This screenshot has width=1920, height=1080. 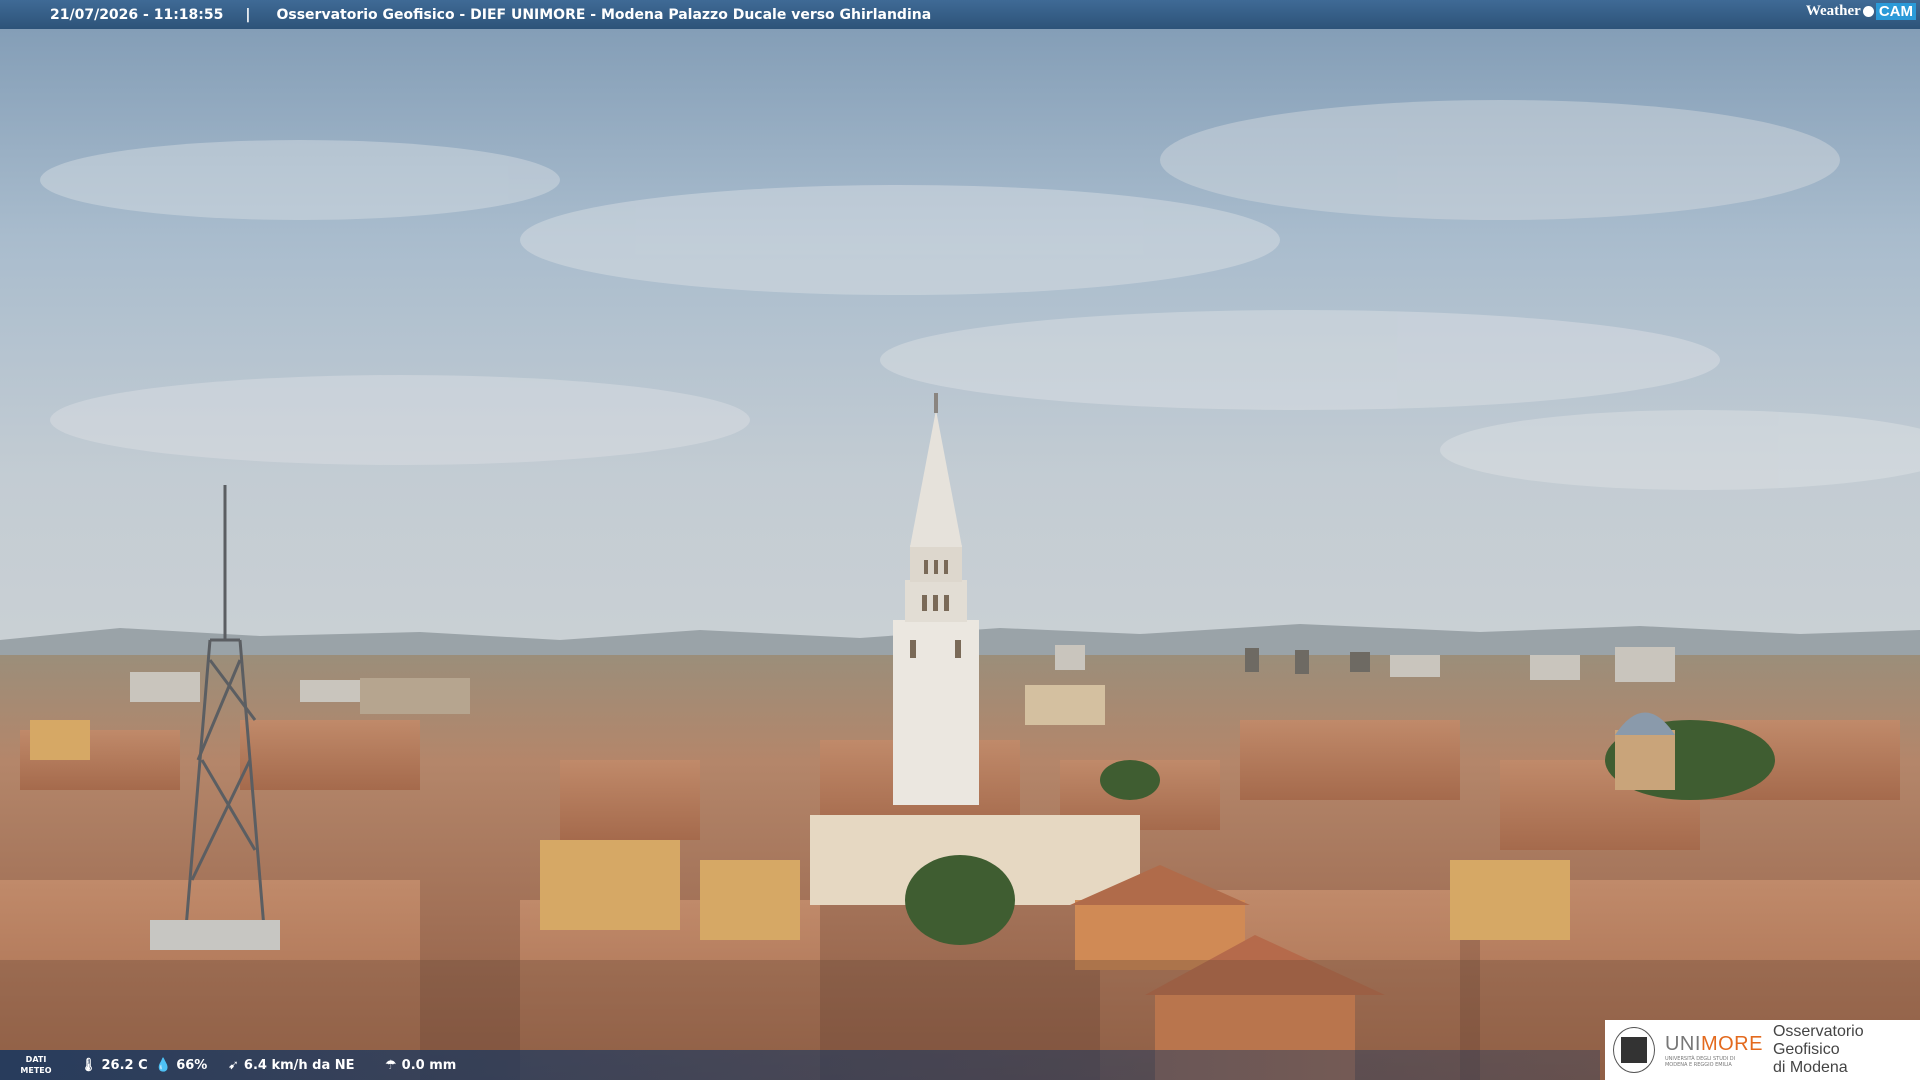 I want to click on timestamp: 21/07/2026 - 11:18:55, so click(x=137, y=14).